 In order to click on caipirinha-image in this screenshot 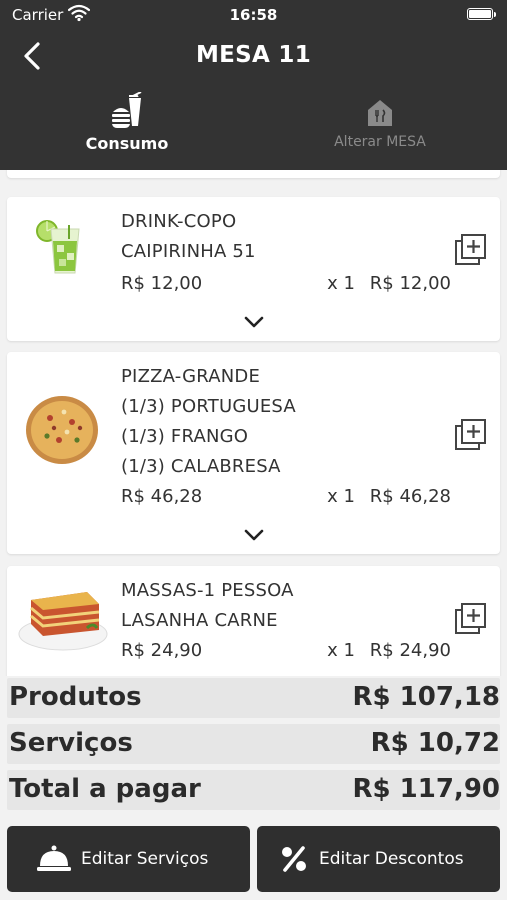, I will do `click(58, 247)`.